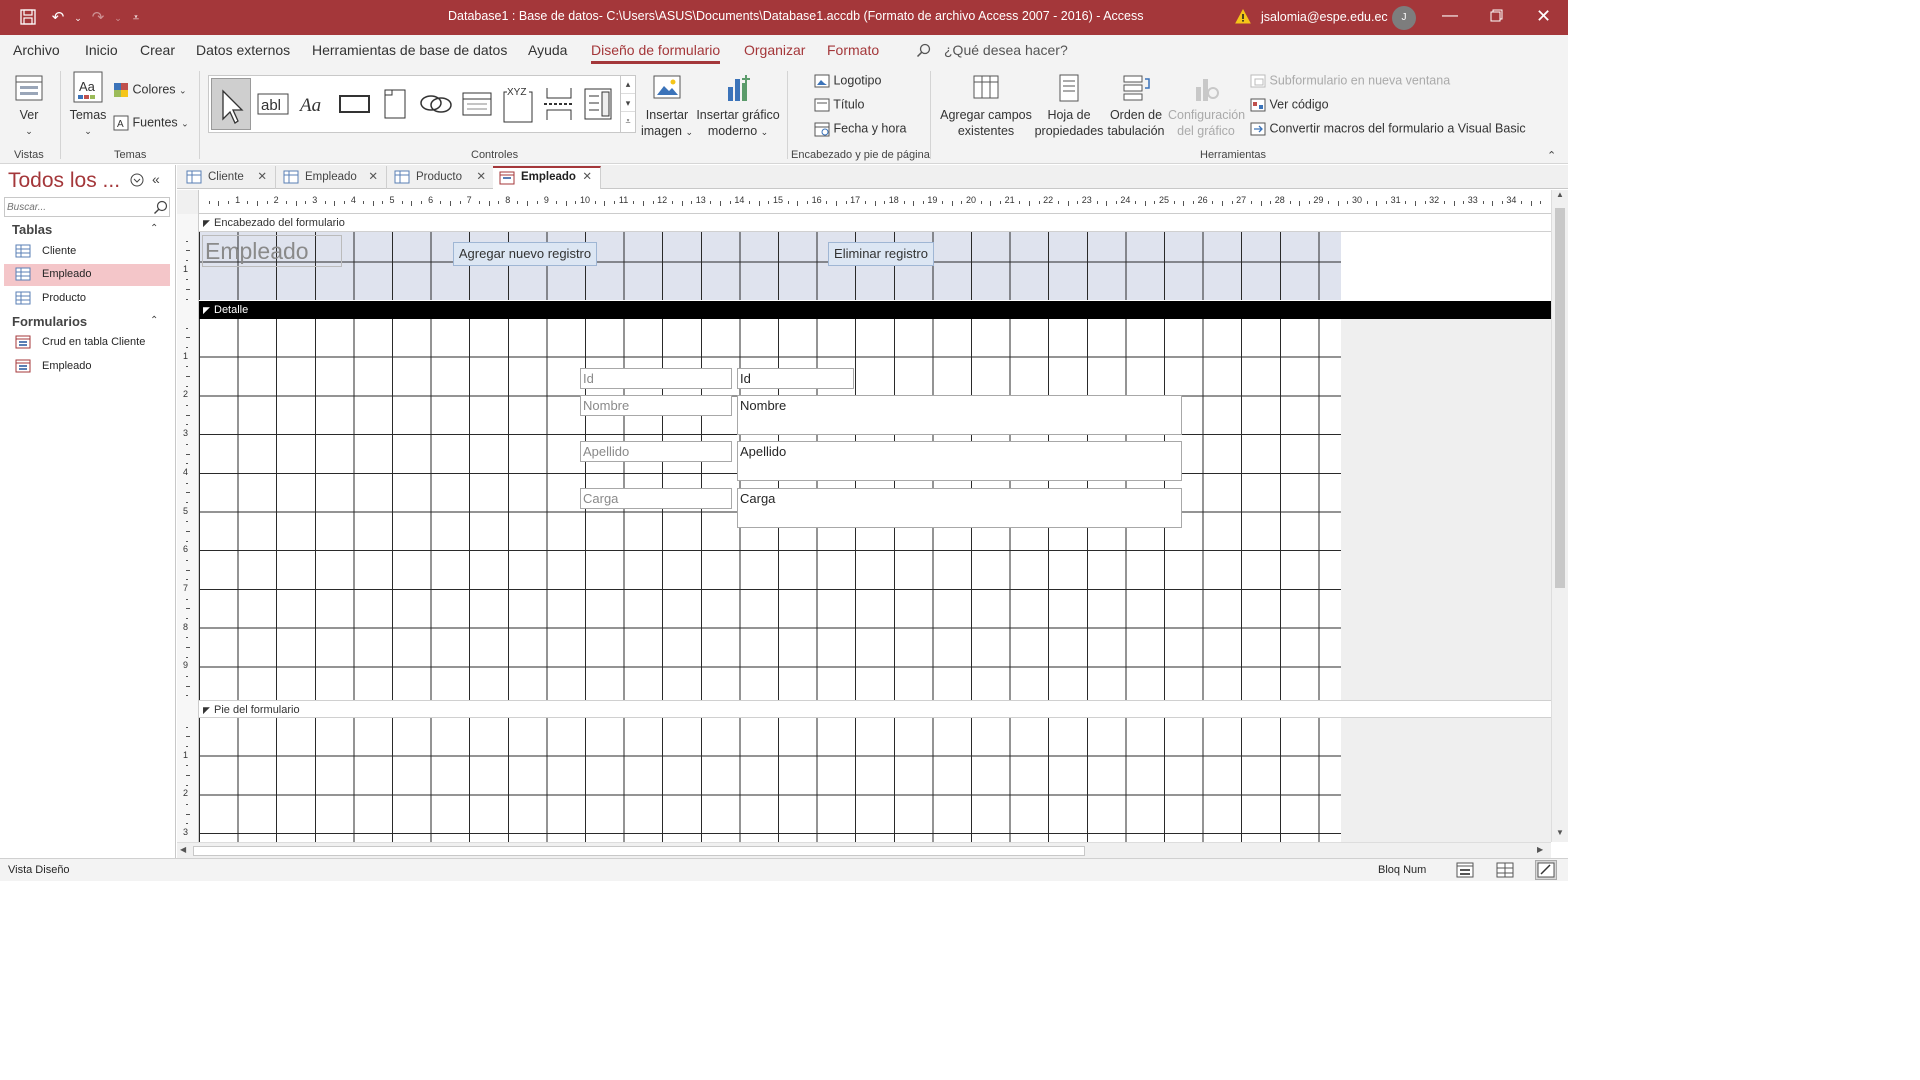 The image size is (1920, 1080). Describe the element at coordinates (1324, 17) in the screenshot. I see `user-account: jsalomia@espe.edu.ec` at that location.